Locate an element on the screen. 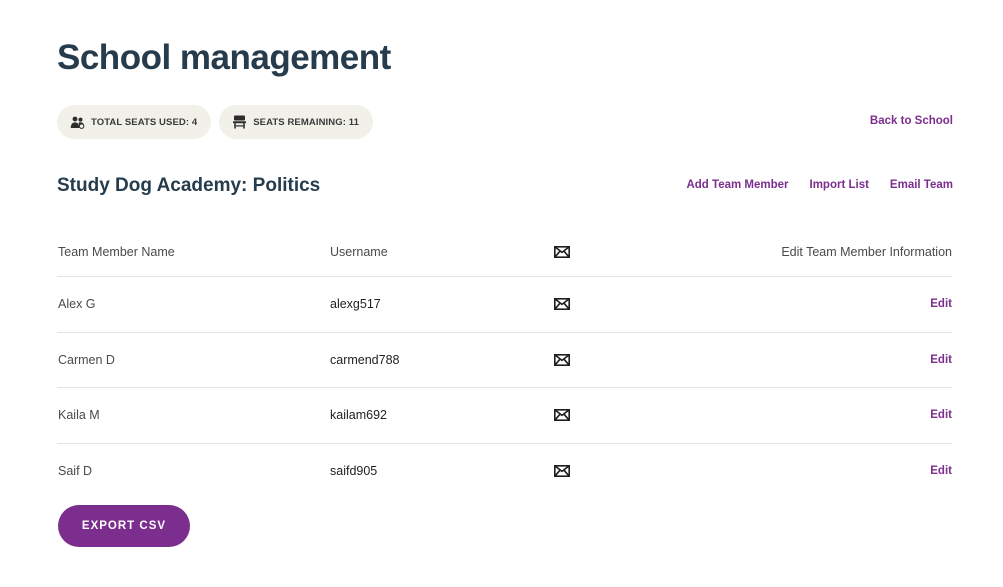  section-title: Study Dog Academy: Politics is located at coordinates (189, 185).